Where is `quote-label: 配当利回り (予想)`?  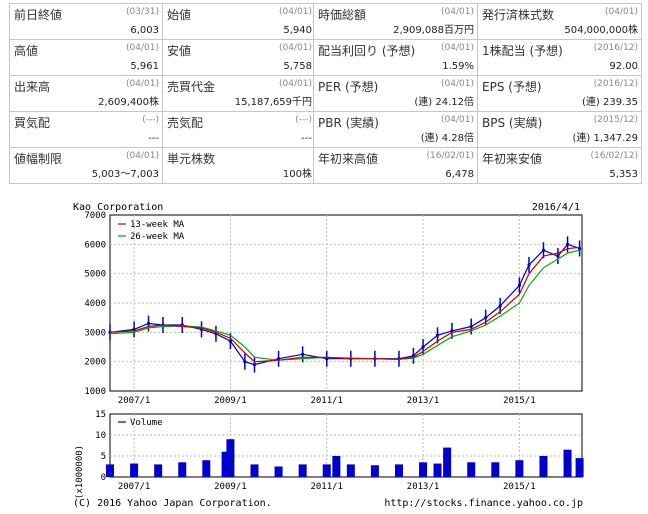
quote-label: 配当利回り (予想) is located at coordinates (367, 51).